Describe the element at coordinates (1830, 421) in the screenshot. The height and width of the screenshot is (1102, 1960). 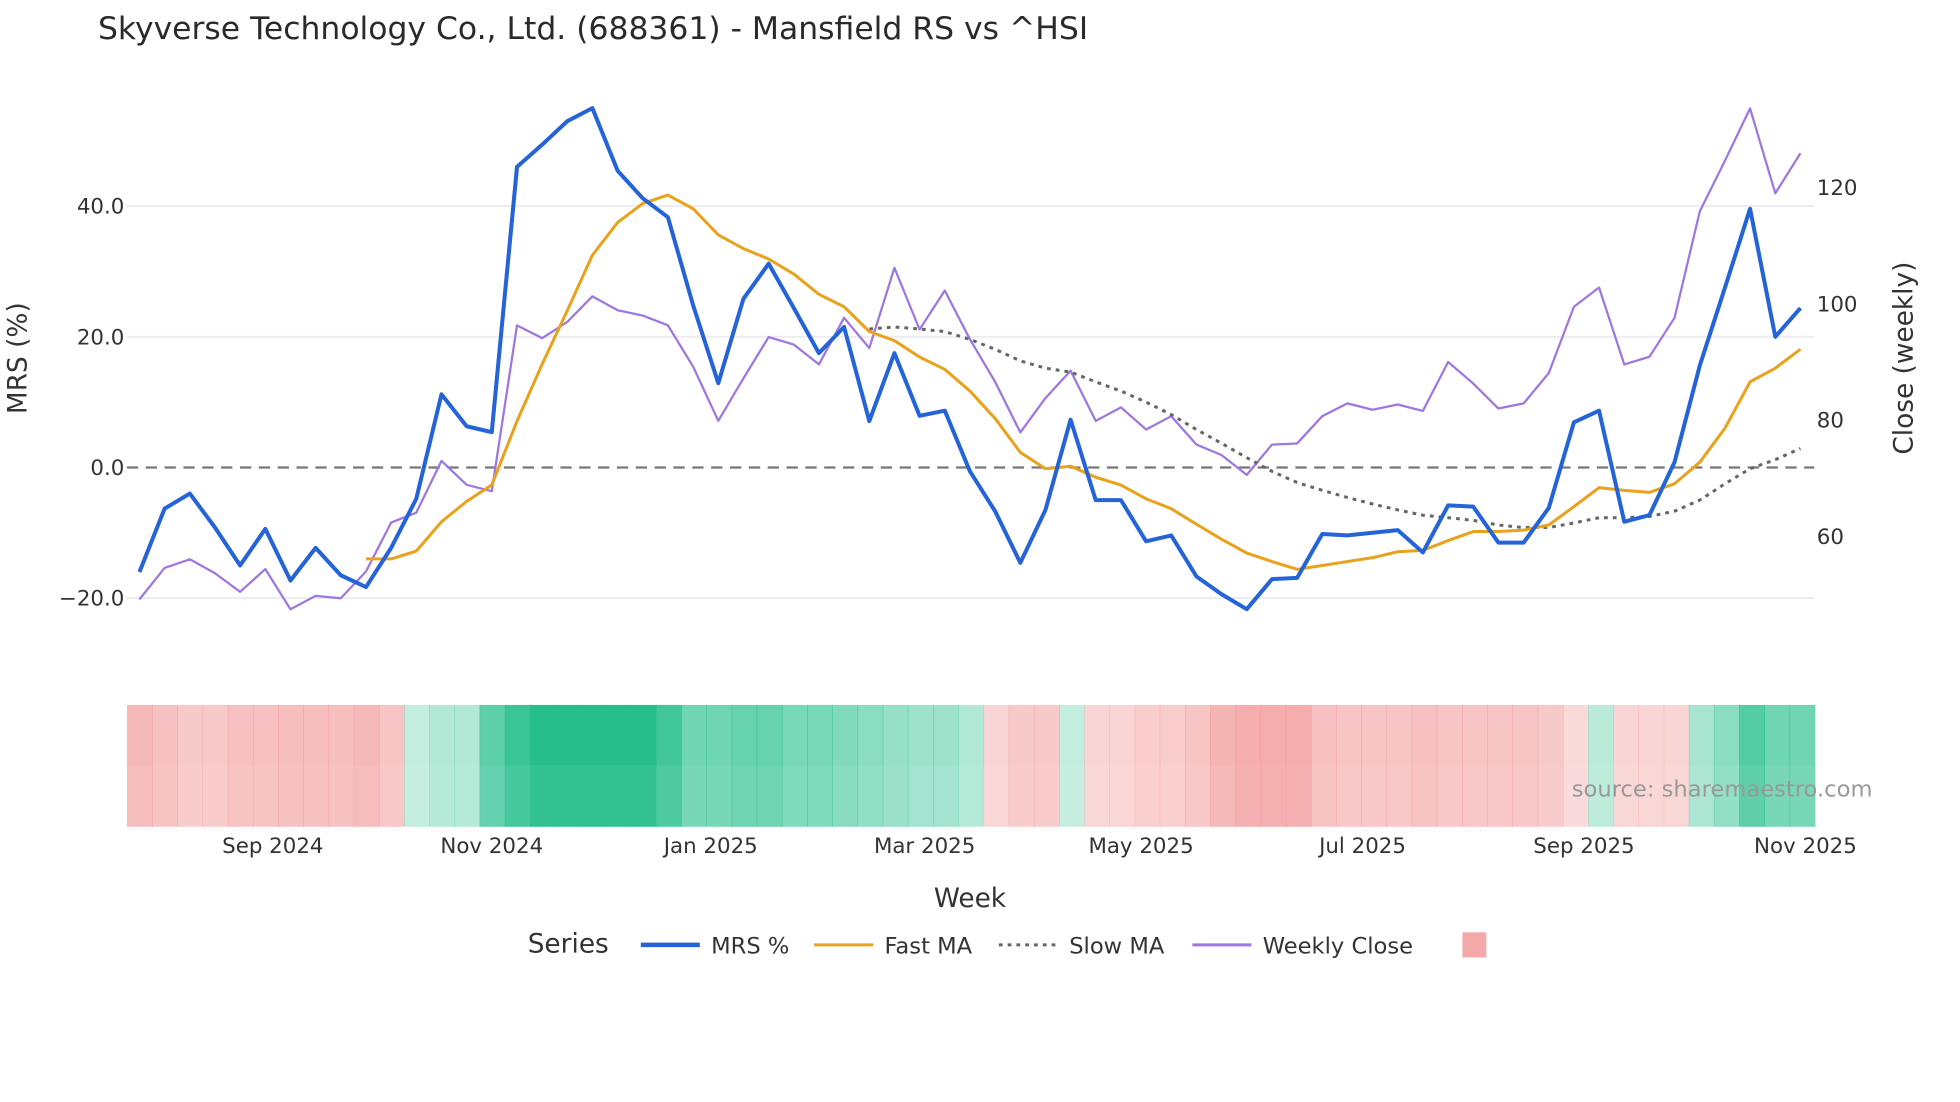
I see `y2-tick-label: 80` at that location.